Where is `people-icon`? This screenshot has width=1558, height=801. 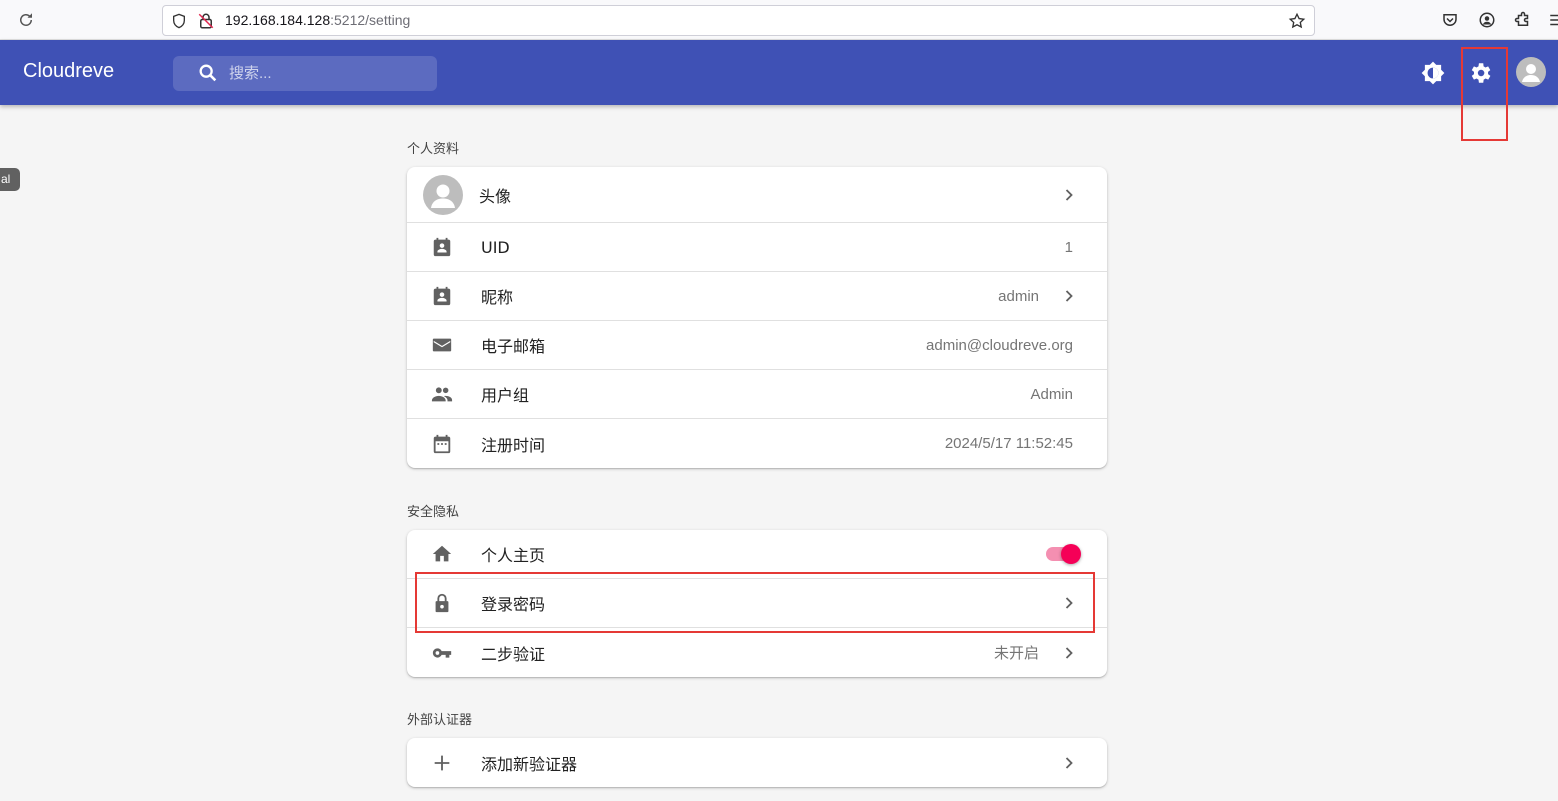
people-icon is located at coordinates (442, 394).